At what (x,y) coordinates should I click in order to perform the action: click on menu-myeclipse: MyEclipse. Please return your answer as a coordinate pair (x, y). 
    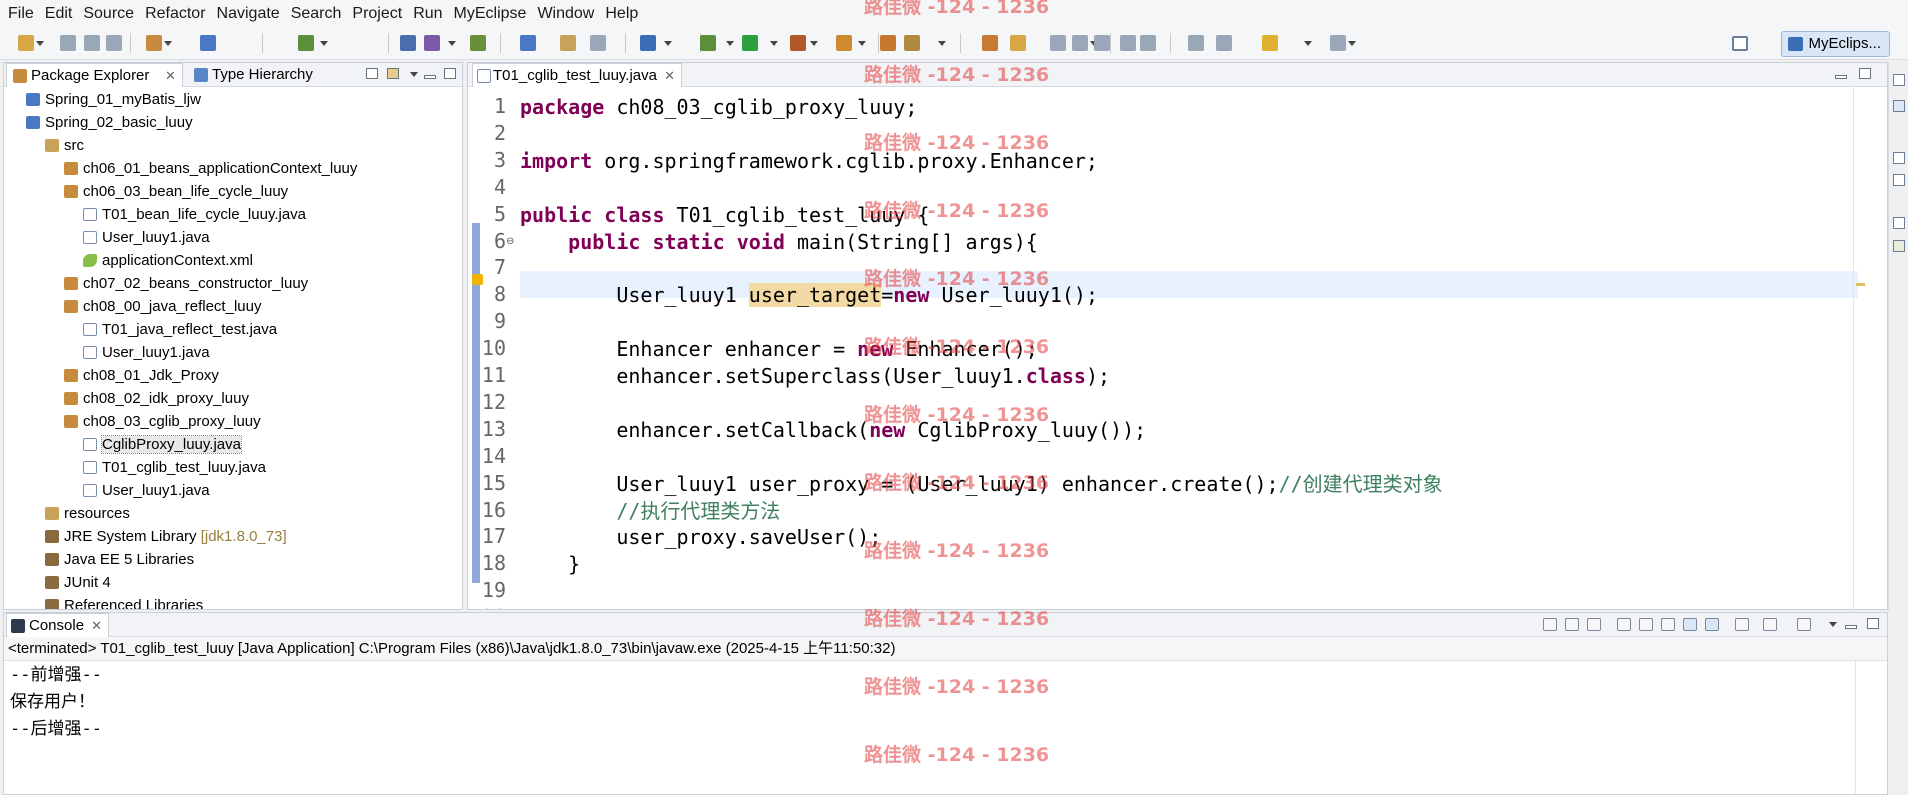
    Looking at the image, I should click on (495, 14).